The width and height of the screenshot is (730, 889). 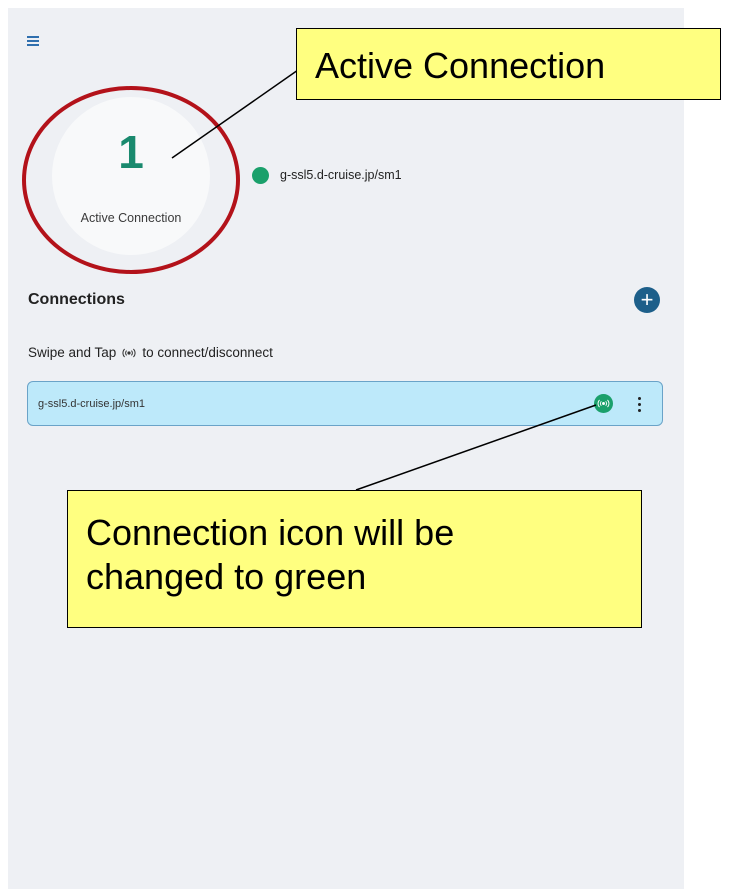 What do you see at coordinates (260, 175) in the screenshot?
I see `connected-status-dot-icon` at bounding box center [260, 175].